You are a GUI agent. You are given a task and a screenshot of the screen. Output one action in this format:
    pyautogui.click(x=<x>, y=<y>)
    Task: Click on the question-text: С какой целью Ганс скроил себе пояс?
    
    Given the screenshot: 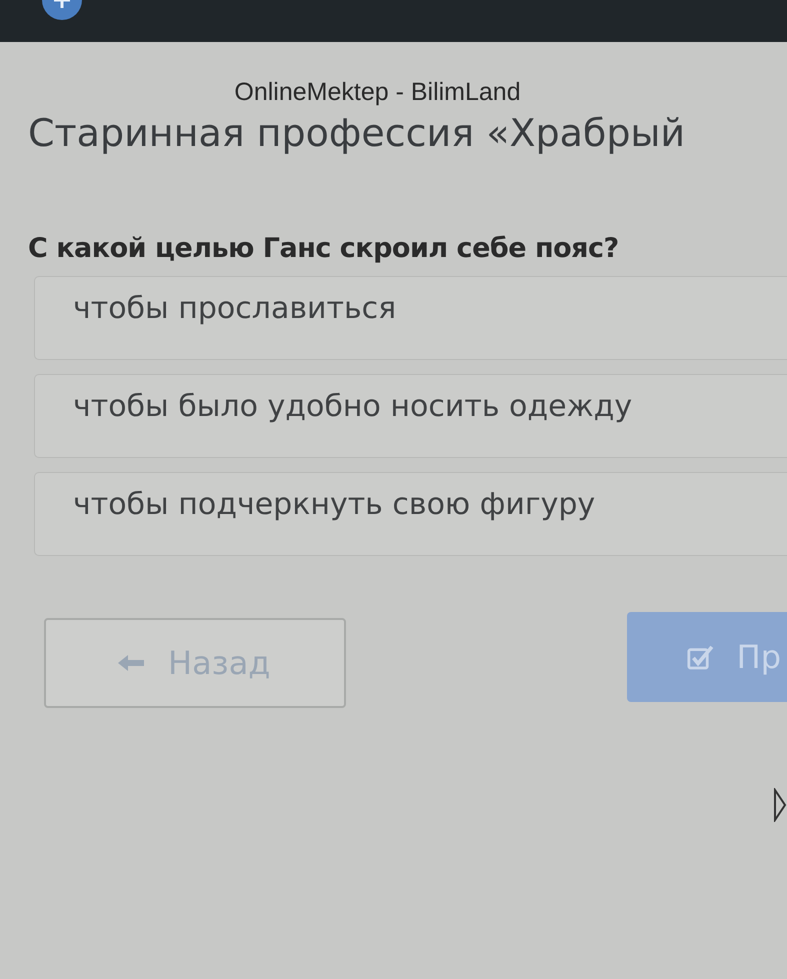 What is the action you would take?
    pyautogui.click(x=324, y=248)
    